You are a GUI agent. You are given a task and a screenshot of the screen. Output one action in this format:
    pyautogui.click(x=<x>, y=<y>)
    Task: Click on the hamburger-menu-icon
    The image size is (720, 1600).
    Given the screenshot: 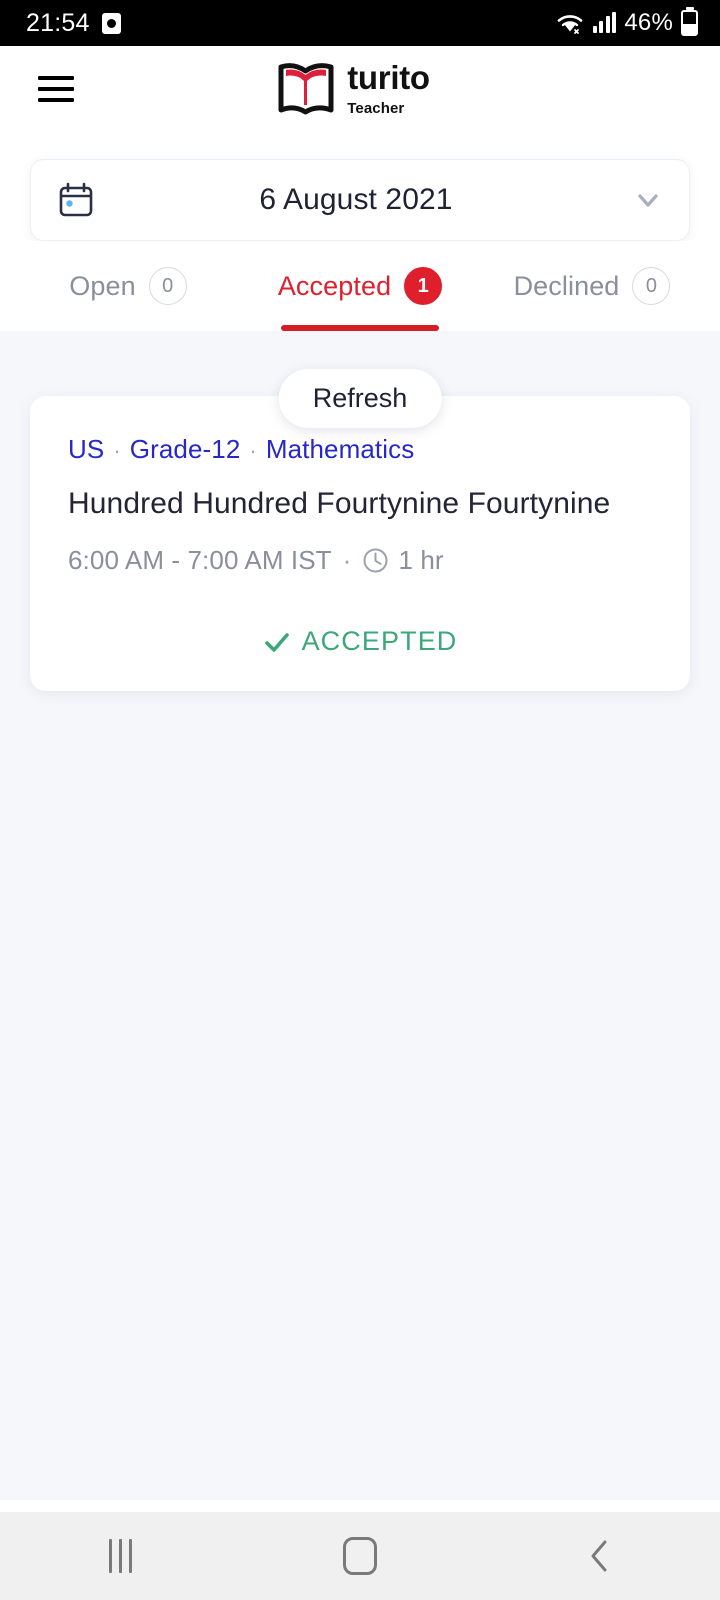 What is the action you would take?
    pyautogui.click(x=56, y=88)
    